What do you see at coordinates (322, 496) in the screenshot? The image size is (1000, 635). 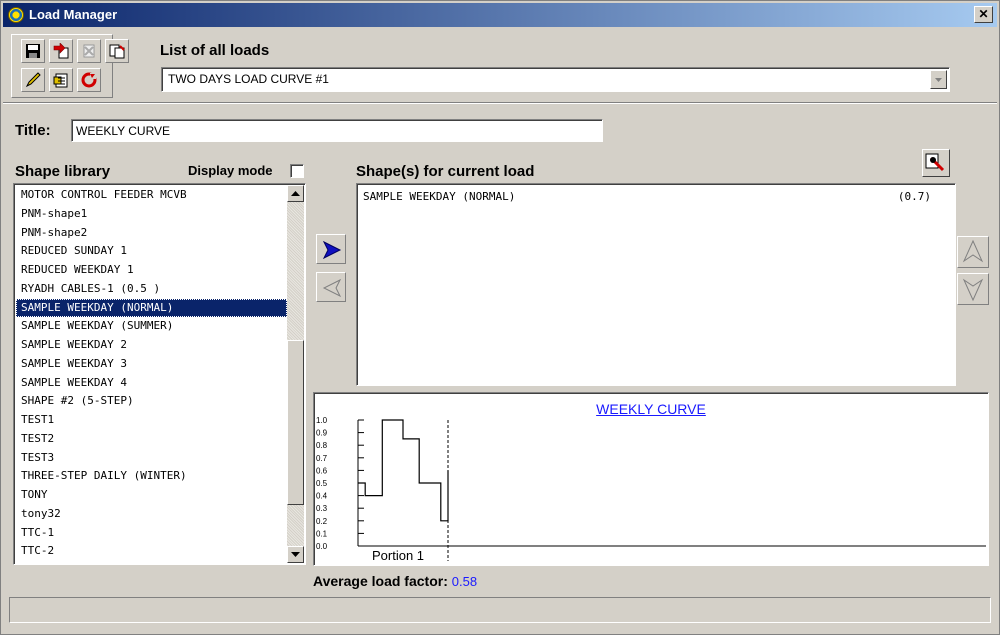 I see `y-tick-label: 0.4` at bounding box center [322, 496].